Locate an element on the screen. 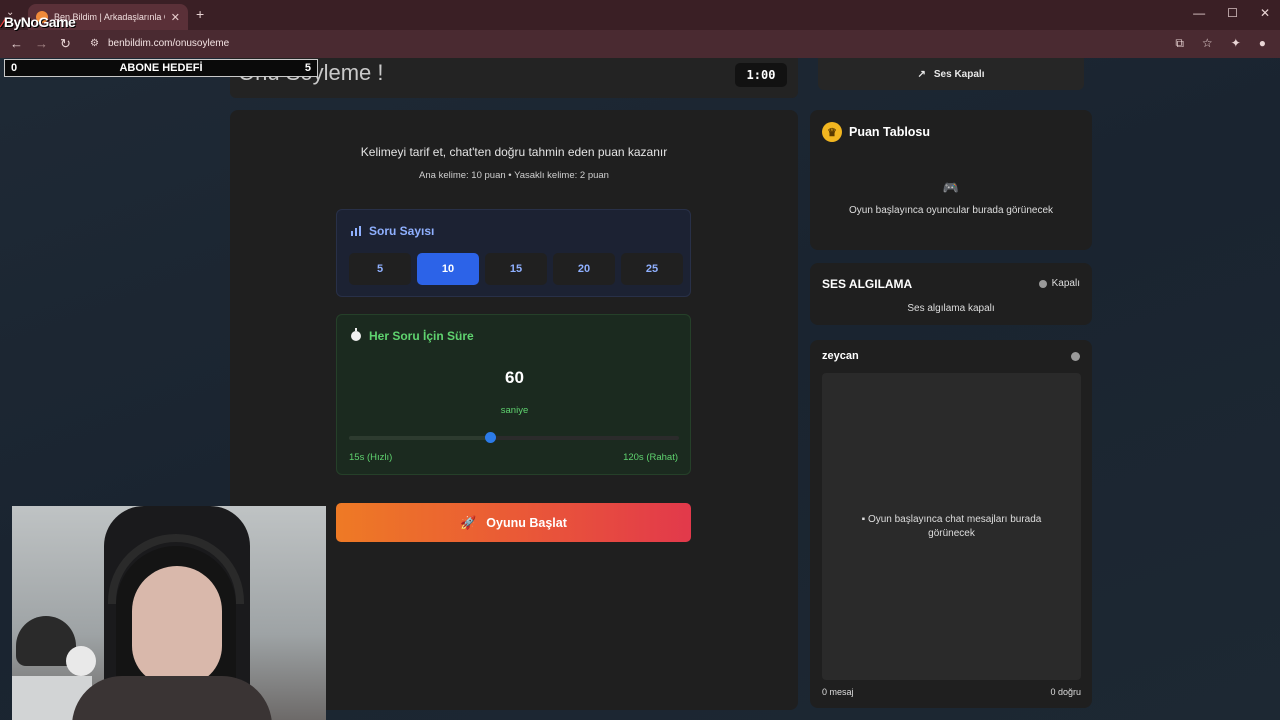 The image size is (1280, 720). bookmark-star-icon: ☆ is located at coordinates (1207, 43).